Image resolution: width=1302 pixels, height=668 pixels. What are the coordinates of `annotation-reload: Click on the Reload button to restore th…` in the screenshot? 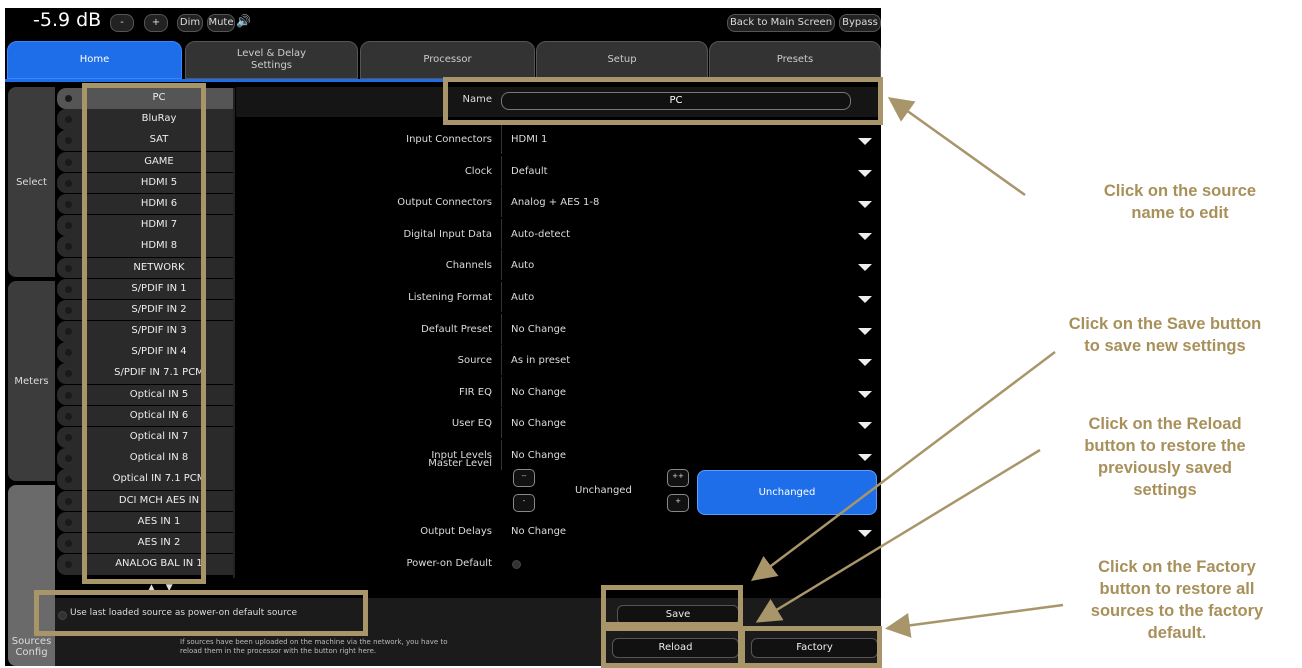 It's located at (1165, 457).